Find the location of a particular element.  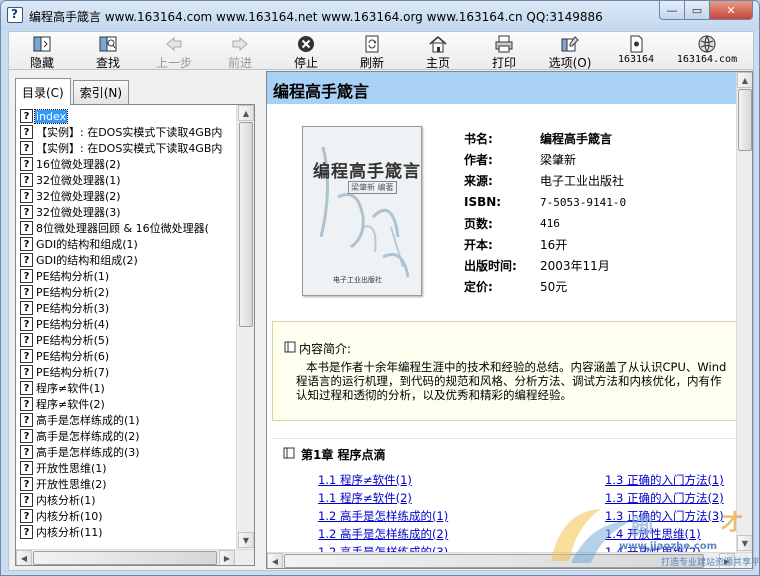

stop-icon is located at coordinates (306, 44).